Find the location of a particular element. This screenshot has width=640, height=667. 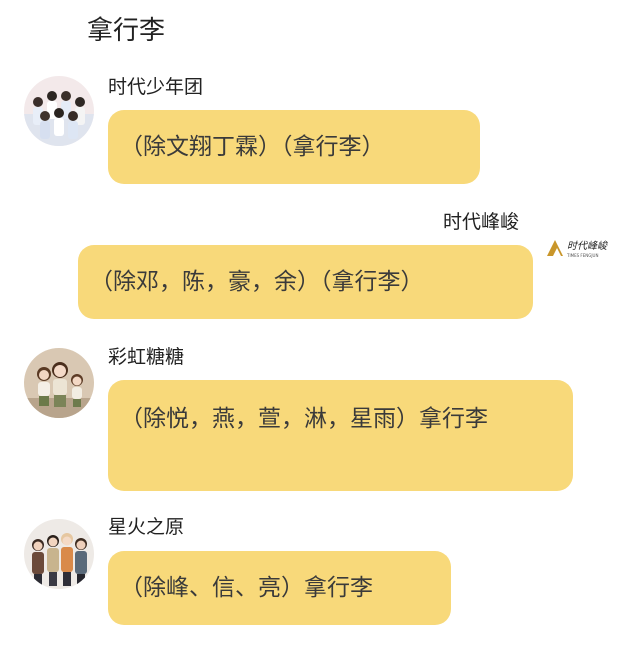

times-fengjun-logo: 时代峰峻 TIMES FENGJUN is located at coordinates (582, 248).